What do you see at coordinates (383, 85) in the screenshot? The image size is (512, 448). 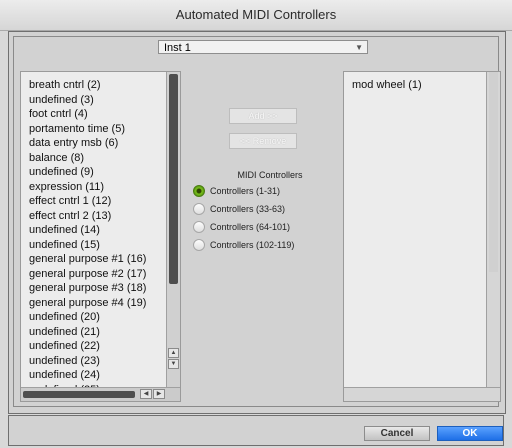 I see `list-item: mod wheel (1)` at bounding box center [383, 85].